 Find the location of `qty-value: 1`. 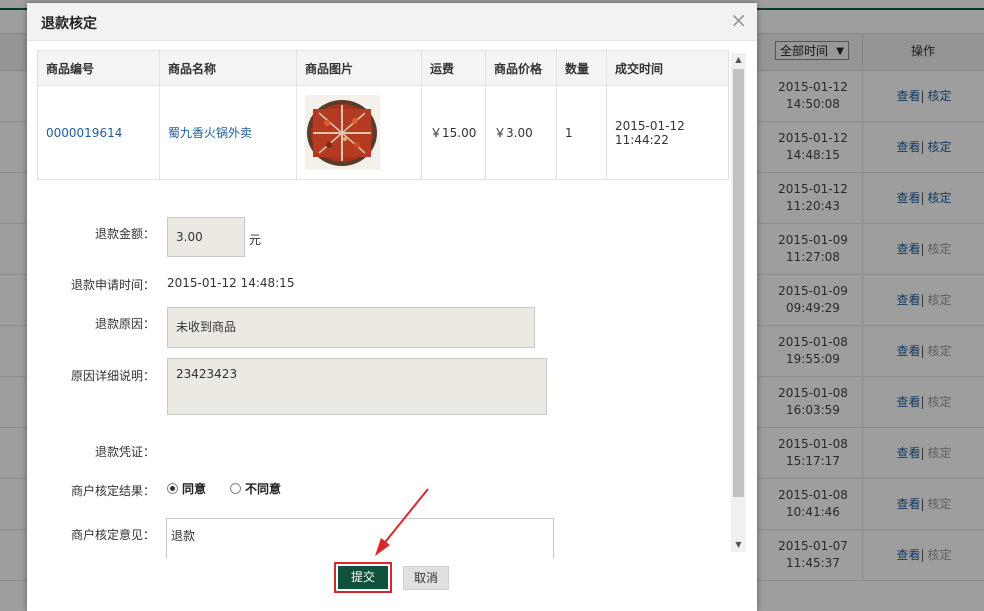

qty-value: 1 is located at coordinates (581, 132).